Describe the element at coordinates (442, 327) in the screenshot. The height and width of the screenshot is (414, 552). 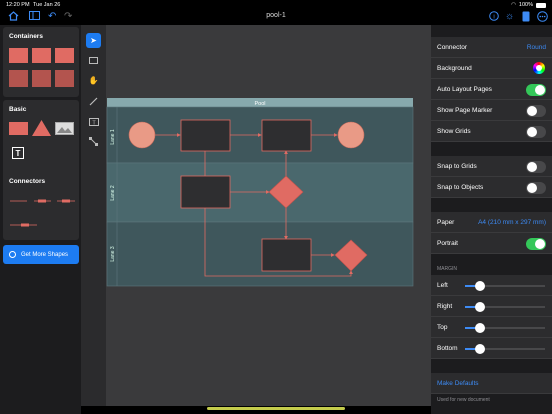
I see `margin-top-label: Top` at that location.